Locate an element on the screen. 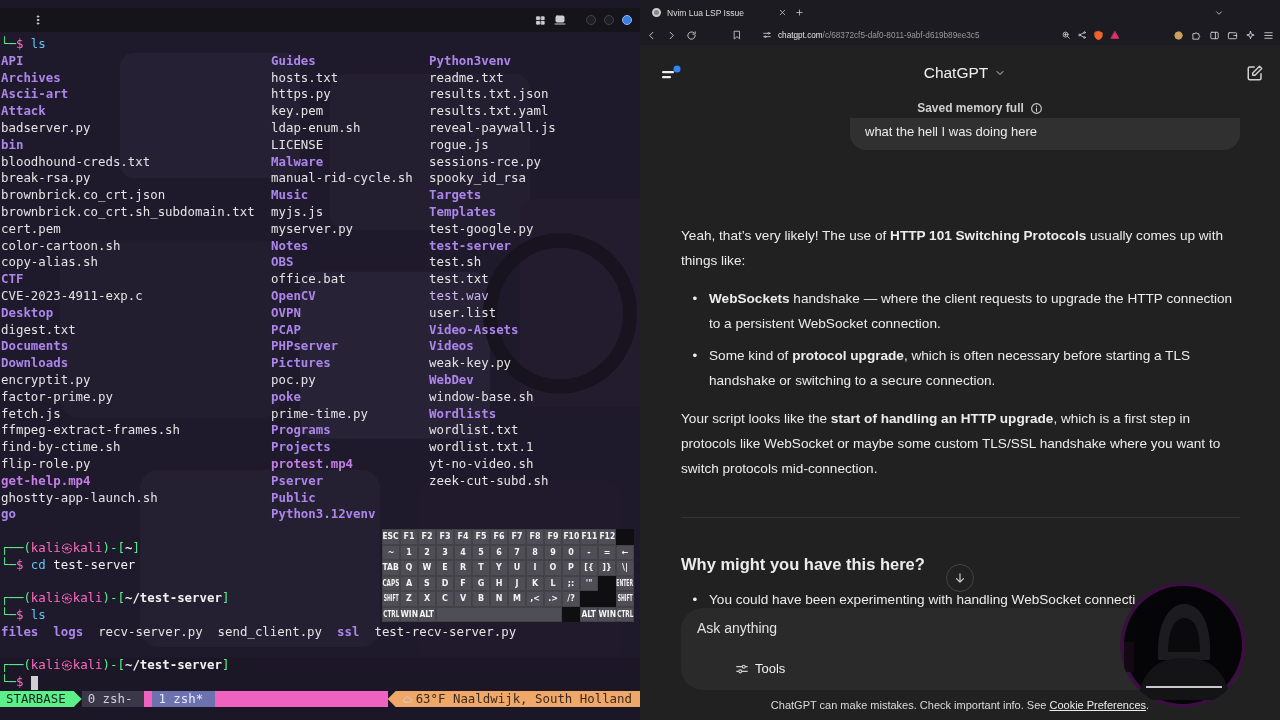 The height and width of the screenshot is (720, 1280). monitor-icon is located at coordinates (560, 20).